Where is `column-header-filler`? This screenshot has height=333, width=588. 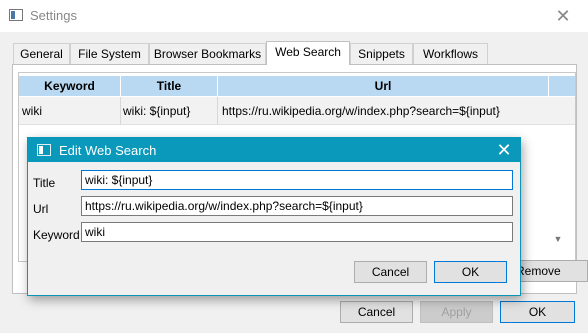 column-header-filler is located at coordinates (562, 86).